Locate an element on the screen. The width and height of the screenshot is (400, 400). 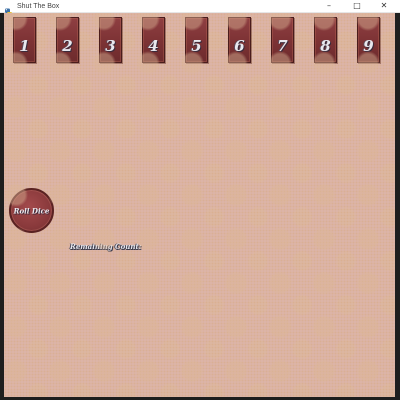
tile-number: 5 is located at coordinates (196, 46).